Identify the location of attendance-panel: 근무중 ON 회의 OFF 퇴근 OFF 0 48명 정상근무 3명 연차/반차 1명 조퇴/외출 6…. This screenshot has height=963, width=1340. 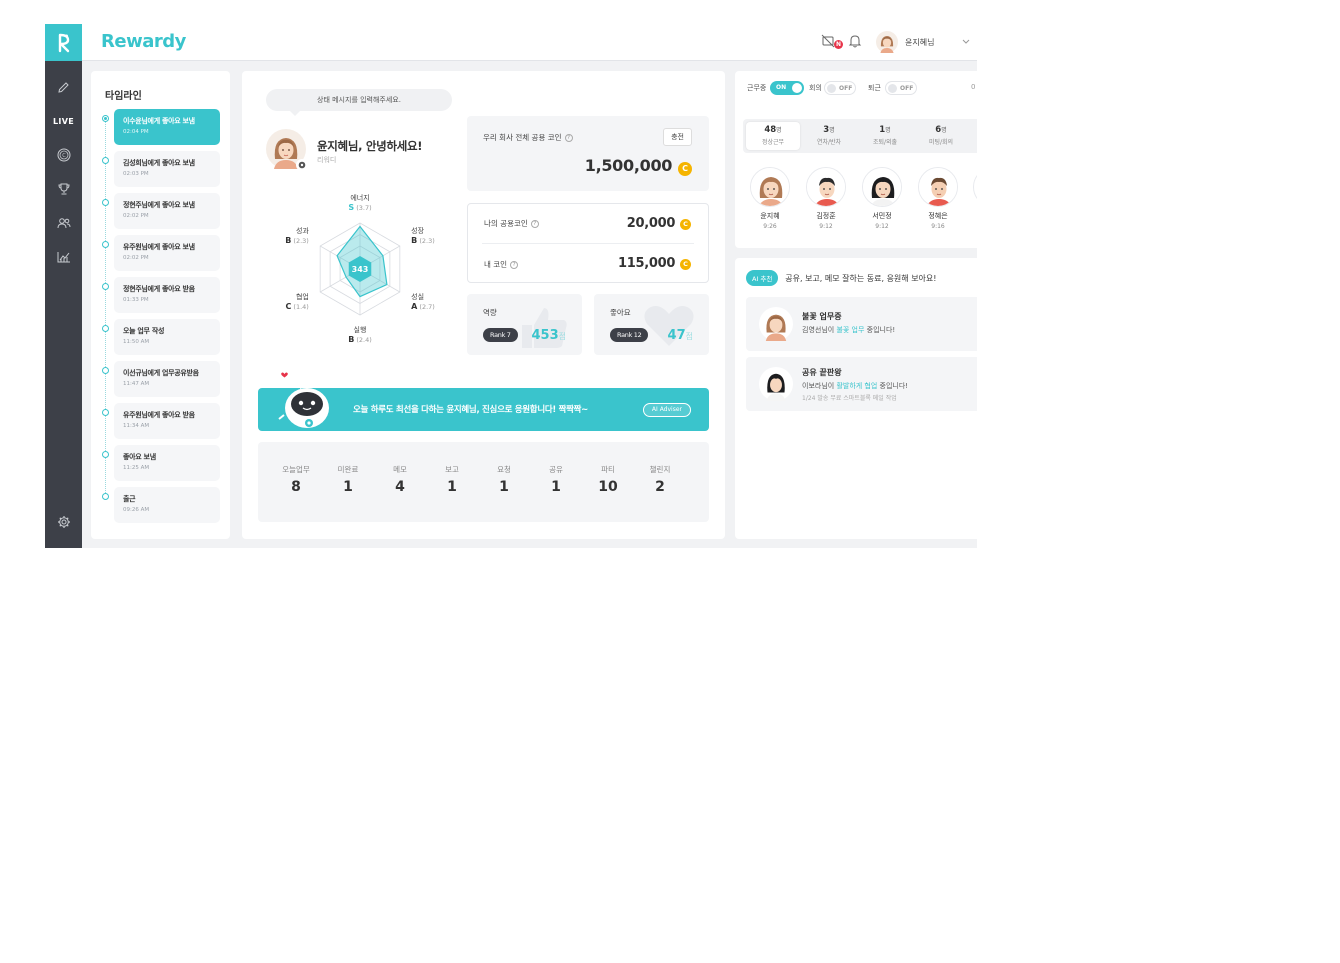
(856, 159).